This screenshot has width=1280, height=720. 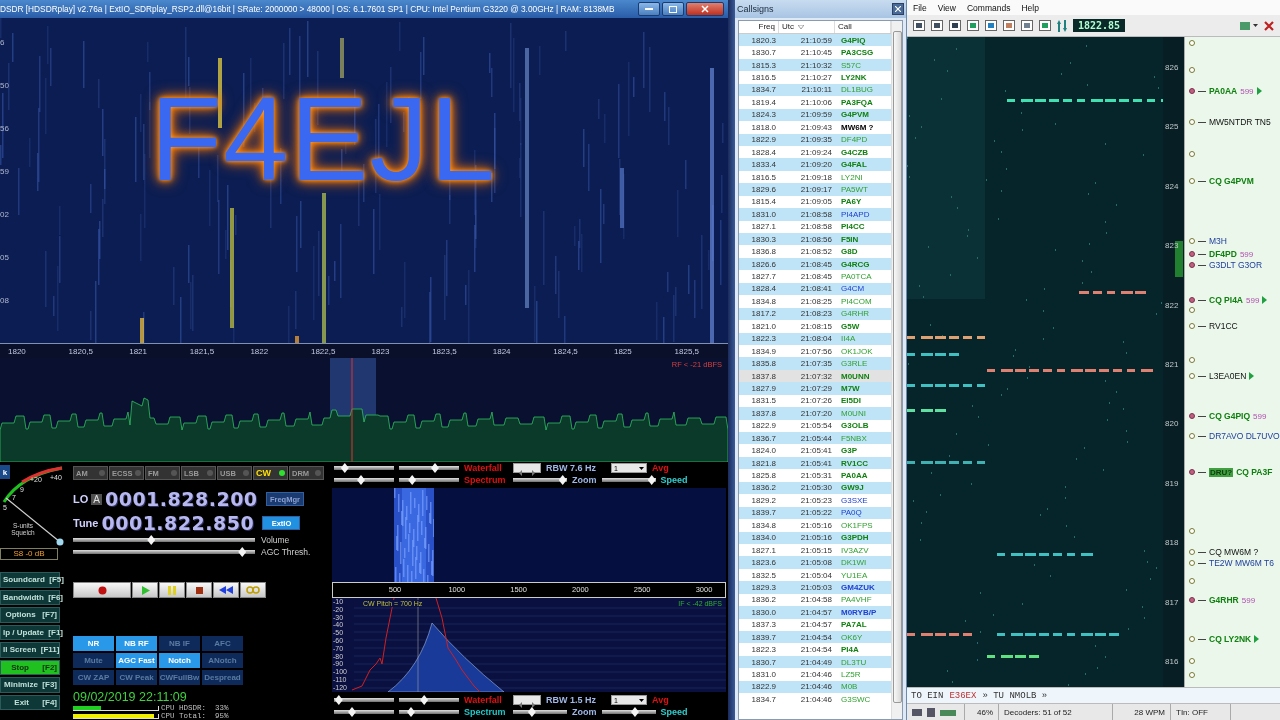 What do you see at coordinates (816, 102) in the screenshot?
I see `table-cell-text: 21:10:06` at bounding box center [816, 102].